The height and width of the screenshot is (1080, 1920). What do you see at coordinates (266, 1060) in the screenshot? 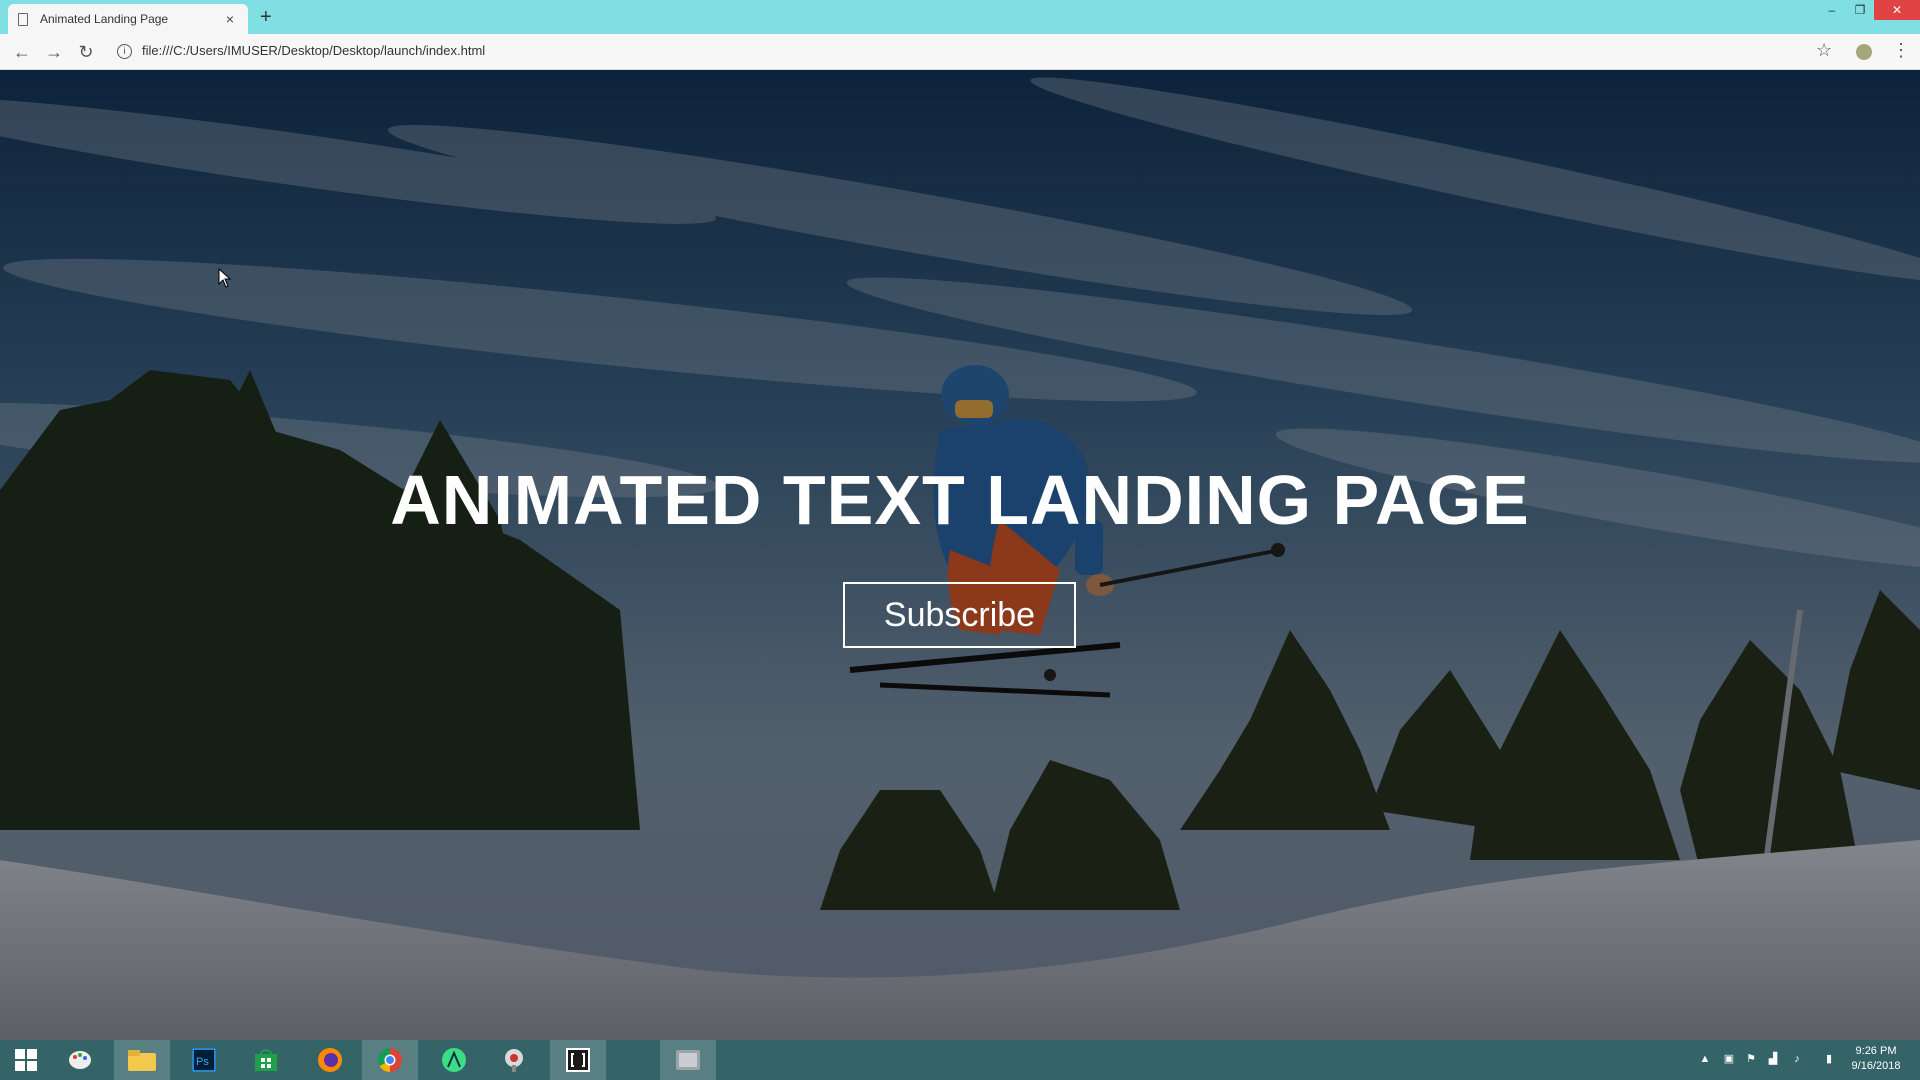
I see `store-icon` at bounding box center [266, 1060].